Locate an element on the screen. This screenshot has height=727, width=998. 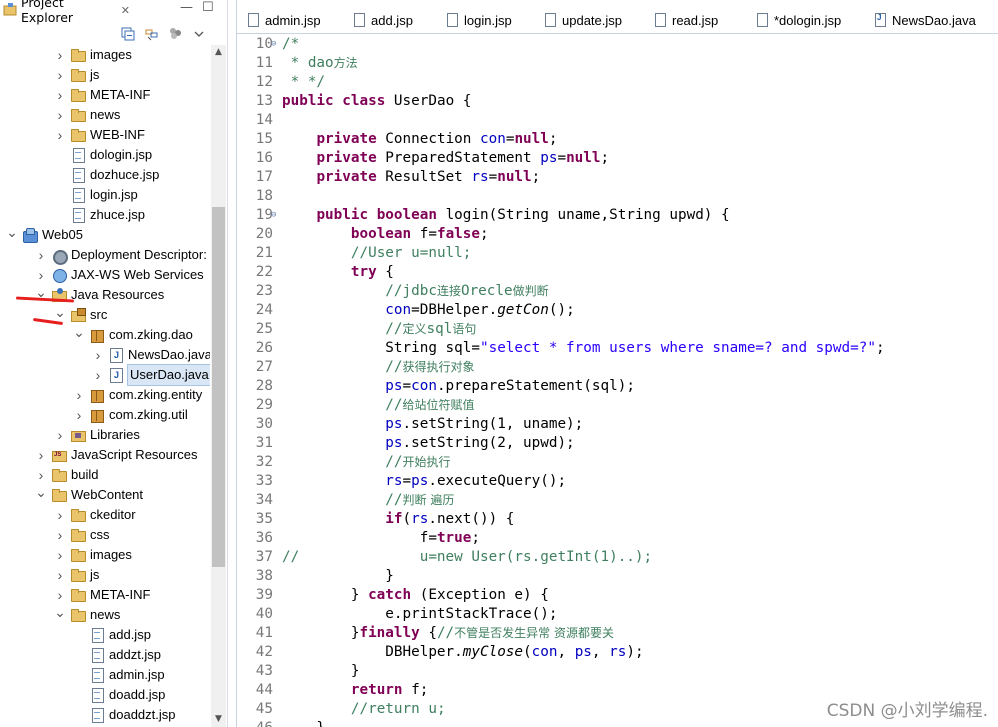
tree-item-label: Libraries is located at coordinates (115, 434).